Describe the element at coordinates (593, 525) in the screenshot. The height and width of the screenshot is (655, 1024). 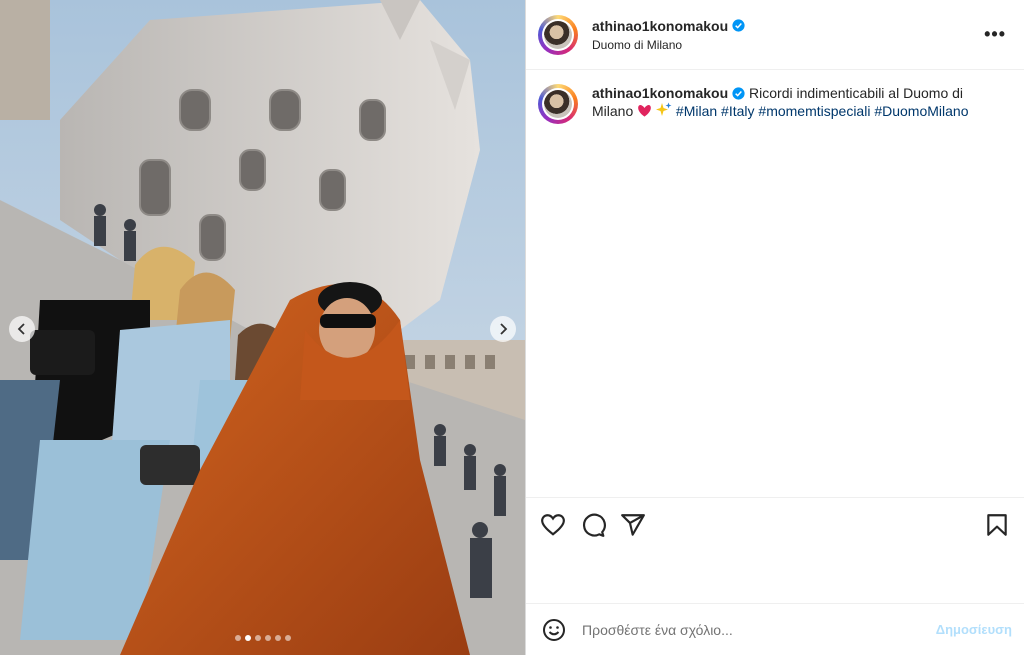
I see `comment-icon` at that location.